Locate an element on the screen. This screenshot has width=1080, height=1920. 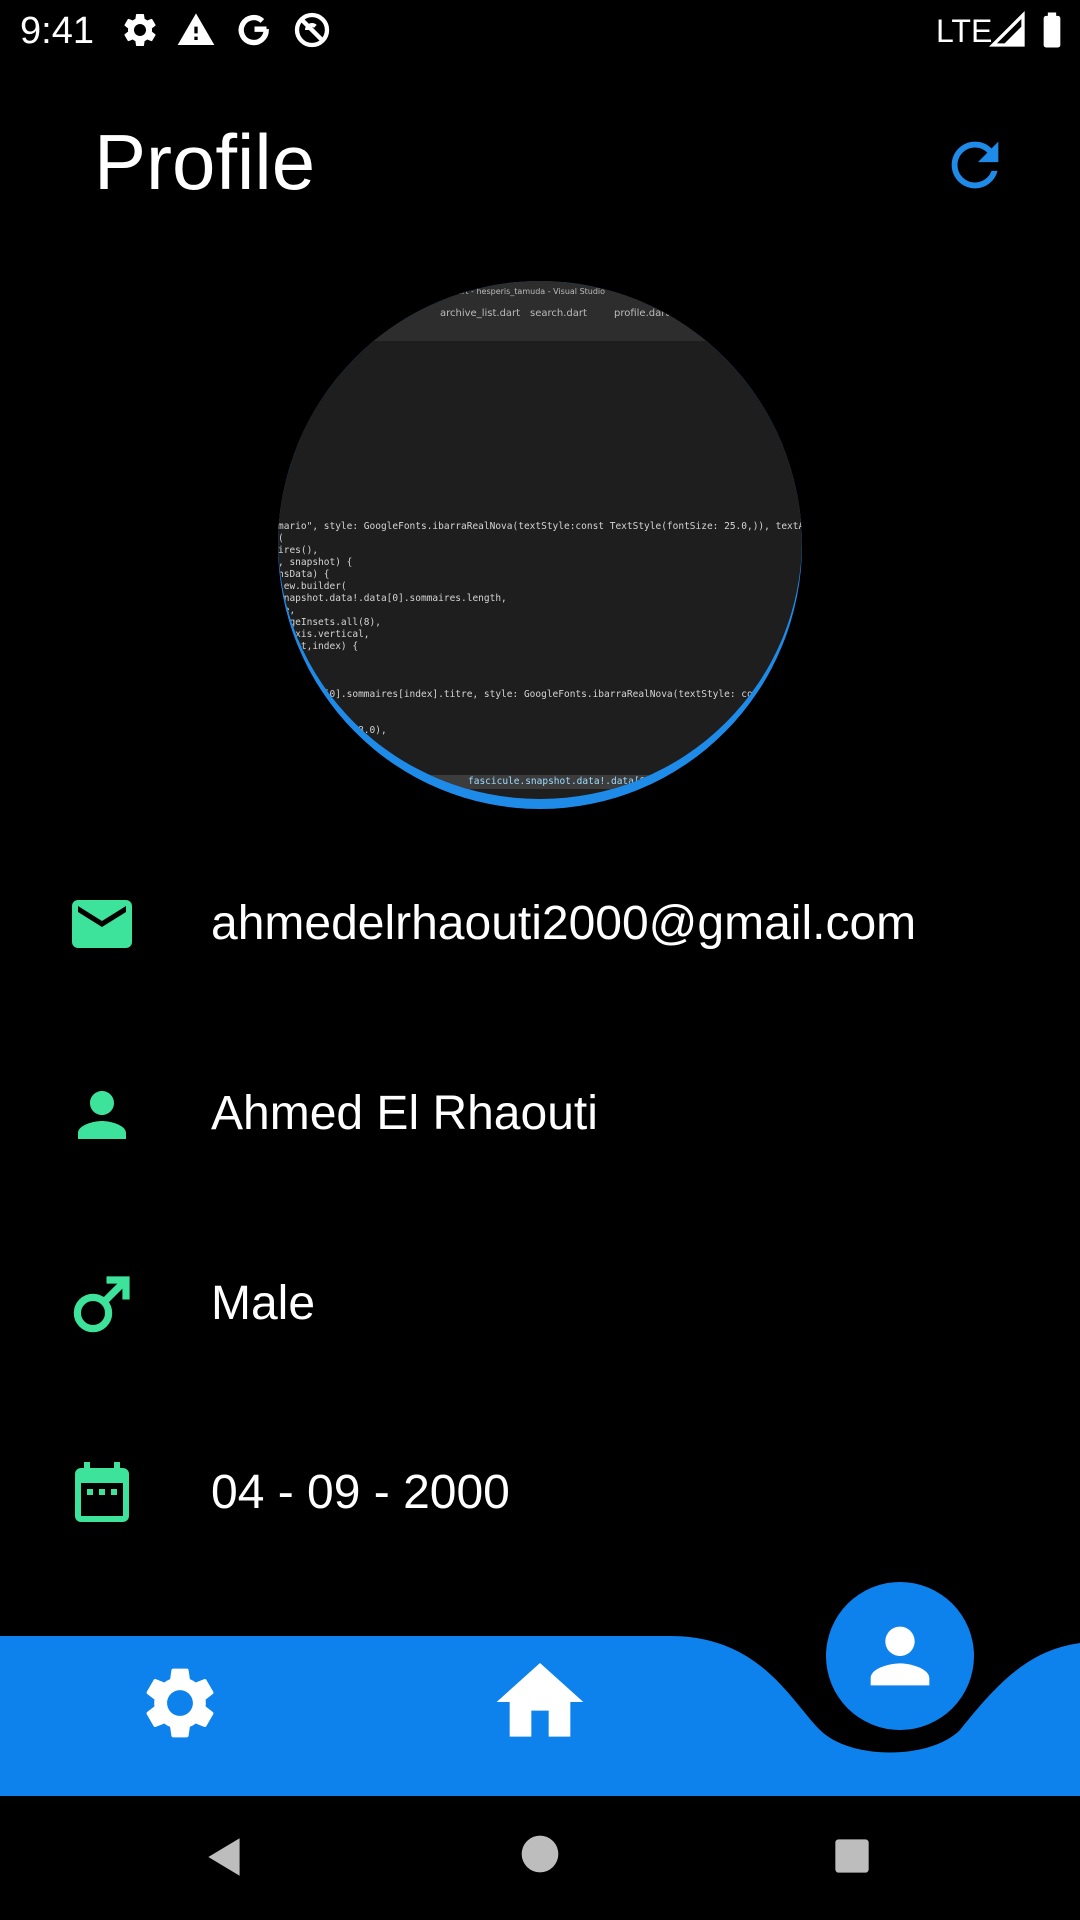
warning-icon is located at coordinates (196, 29).